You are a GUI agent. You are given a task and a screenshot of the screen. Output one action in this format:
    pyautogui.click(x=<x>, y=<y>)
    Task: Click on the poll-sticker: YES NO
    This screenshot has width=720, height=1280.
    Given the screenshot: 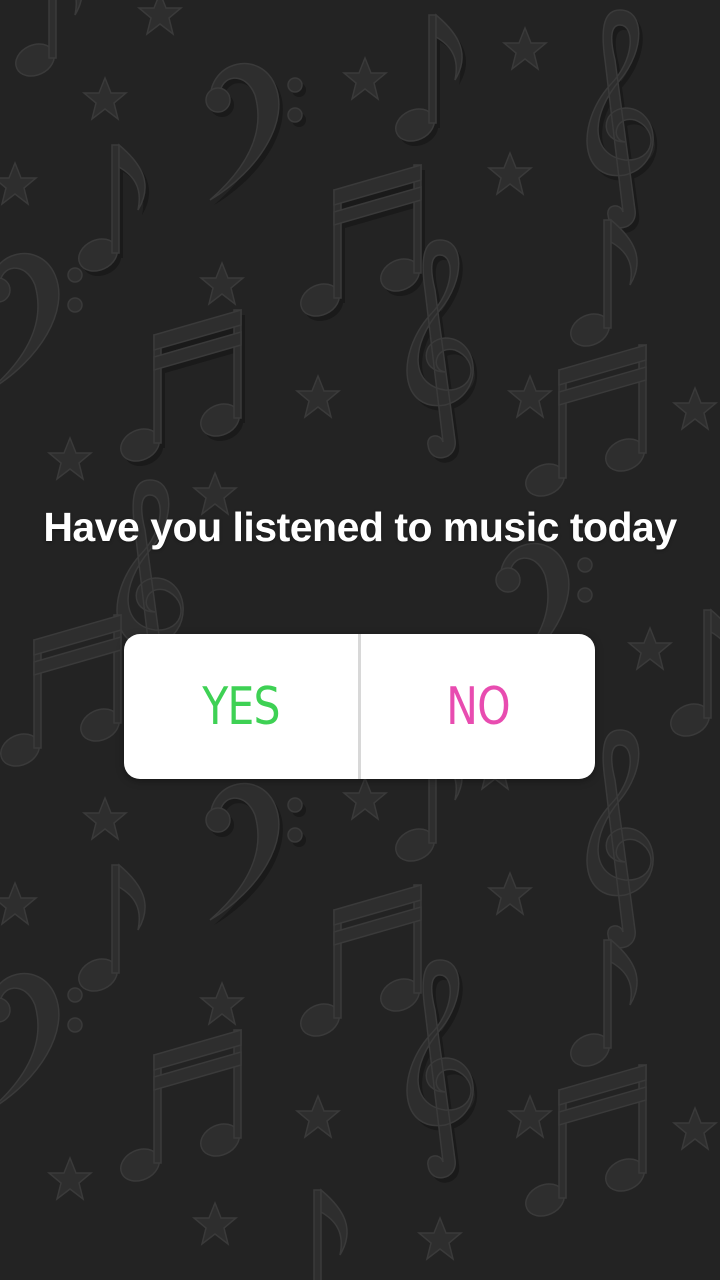 What is the action you would take?
    pyautogui.click(x=359, y=706)
    